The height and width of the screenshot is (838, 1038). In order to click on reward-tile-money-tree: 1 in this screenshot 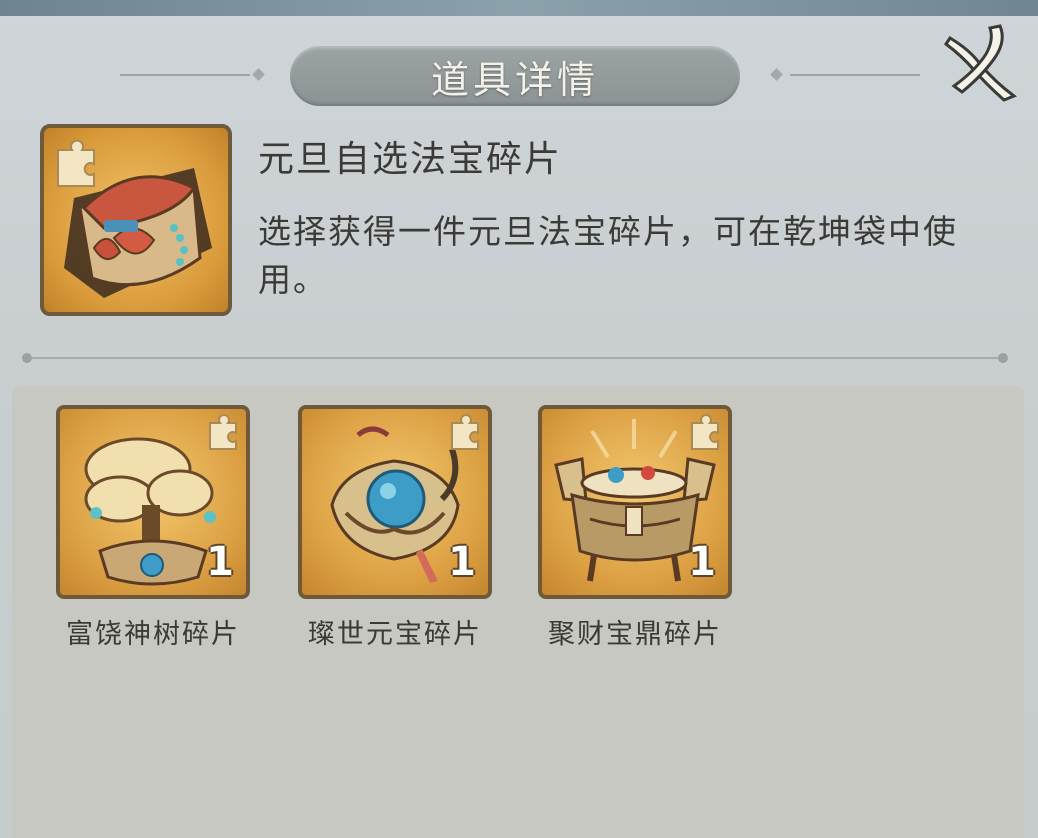, I will do `click(153, 502)`.